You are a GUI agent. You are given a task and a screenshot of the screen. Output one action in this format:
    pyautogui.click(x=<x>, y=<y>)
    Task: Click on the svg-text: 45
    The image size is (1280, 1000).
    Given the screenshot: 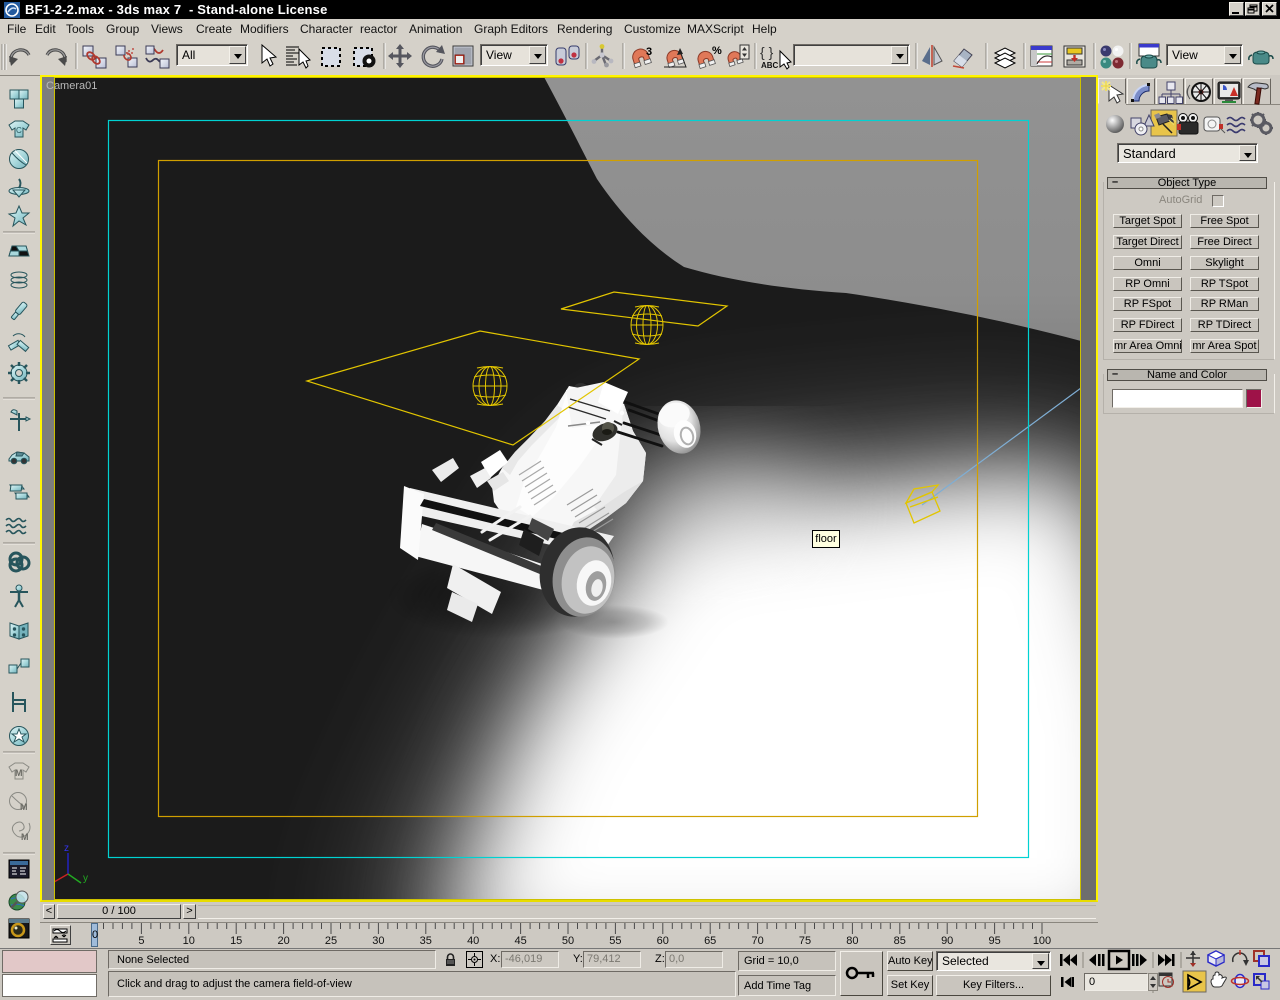 What is the action you would take?
    pyautogui.click(x=520, y=941)
    